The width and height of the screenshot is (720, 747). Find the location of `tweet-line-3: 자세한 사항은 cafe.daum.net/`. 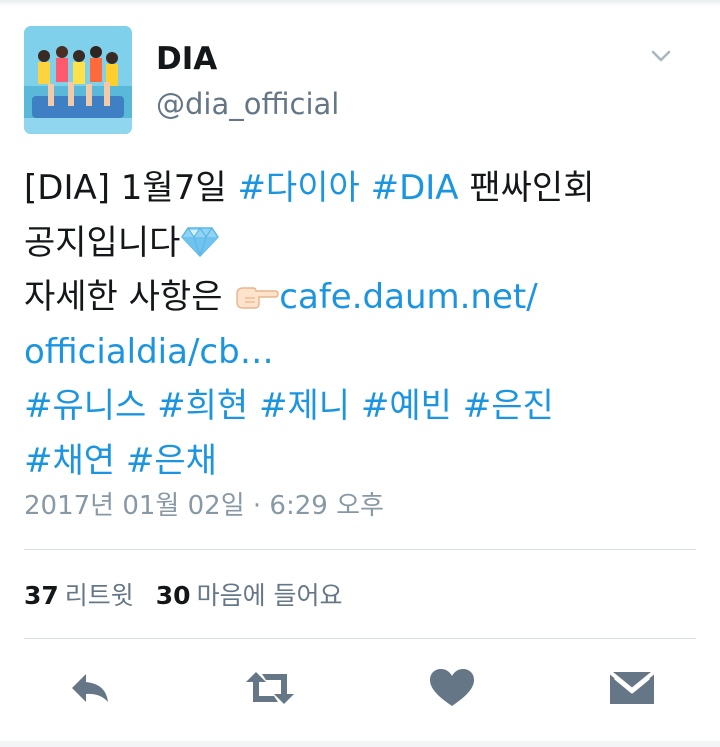

tweet-line-3: 자세한 사항은 cafe.daum.net/ is located at coordinates (360, 297).